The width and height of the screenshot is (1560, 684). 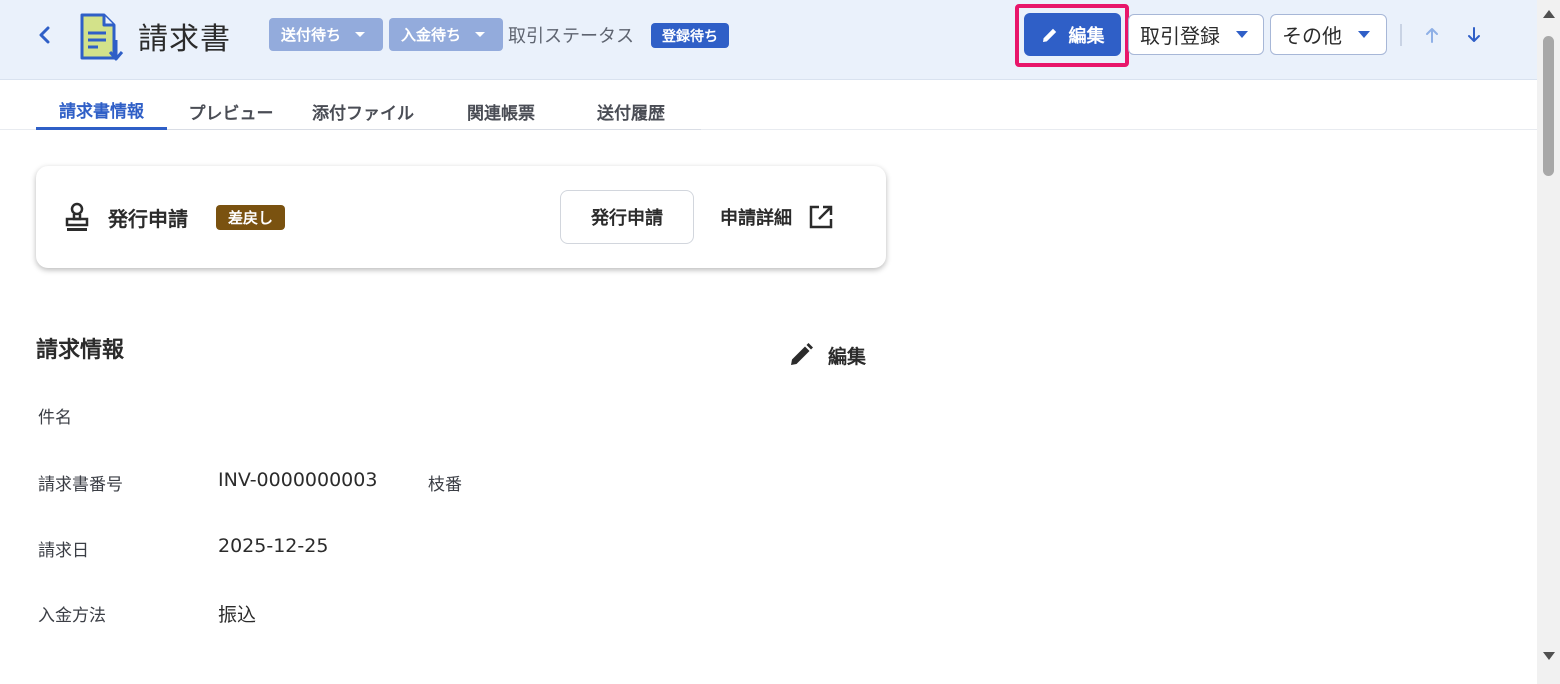 I want to click on chip-label: 送付待ち, so click(x=311, y=35).